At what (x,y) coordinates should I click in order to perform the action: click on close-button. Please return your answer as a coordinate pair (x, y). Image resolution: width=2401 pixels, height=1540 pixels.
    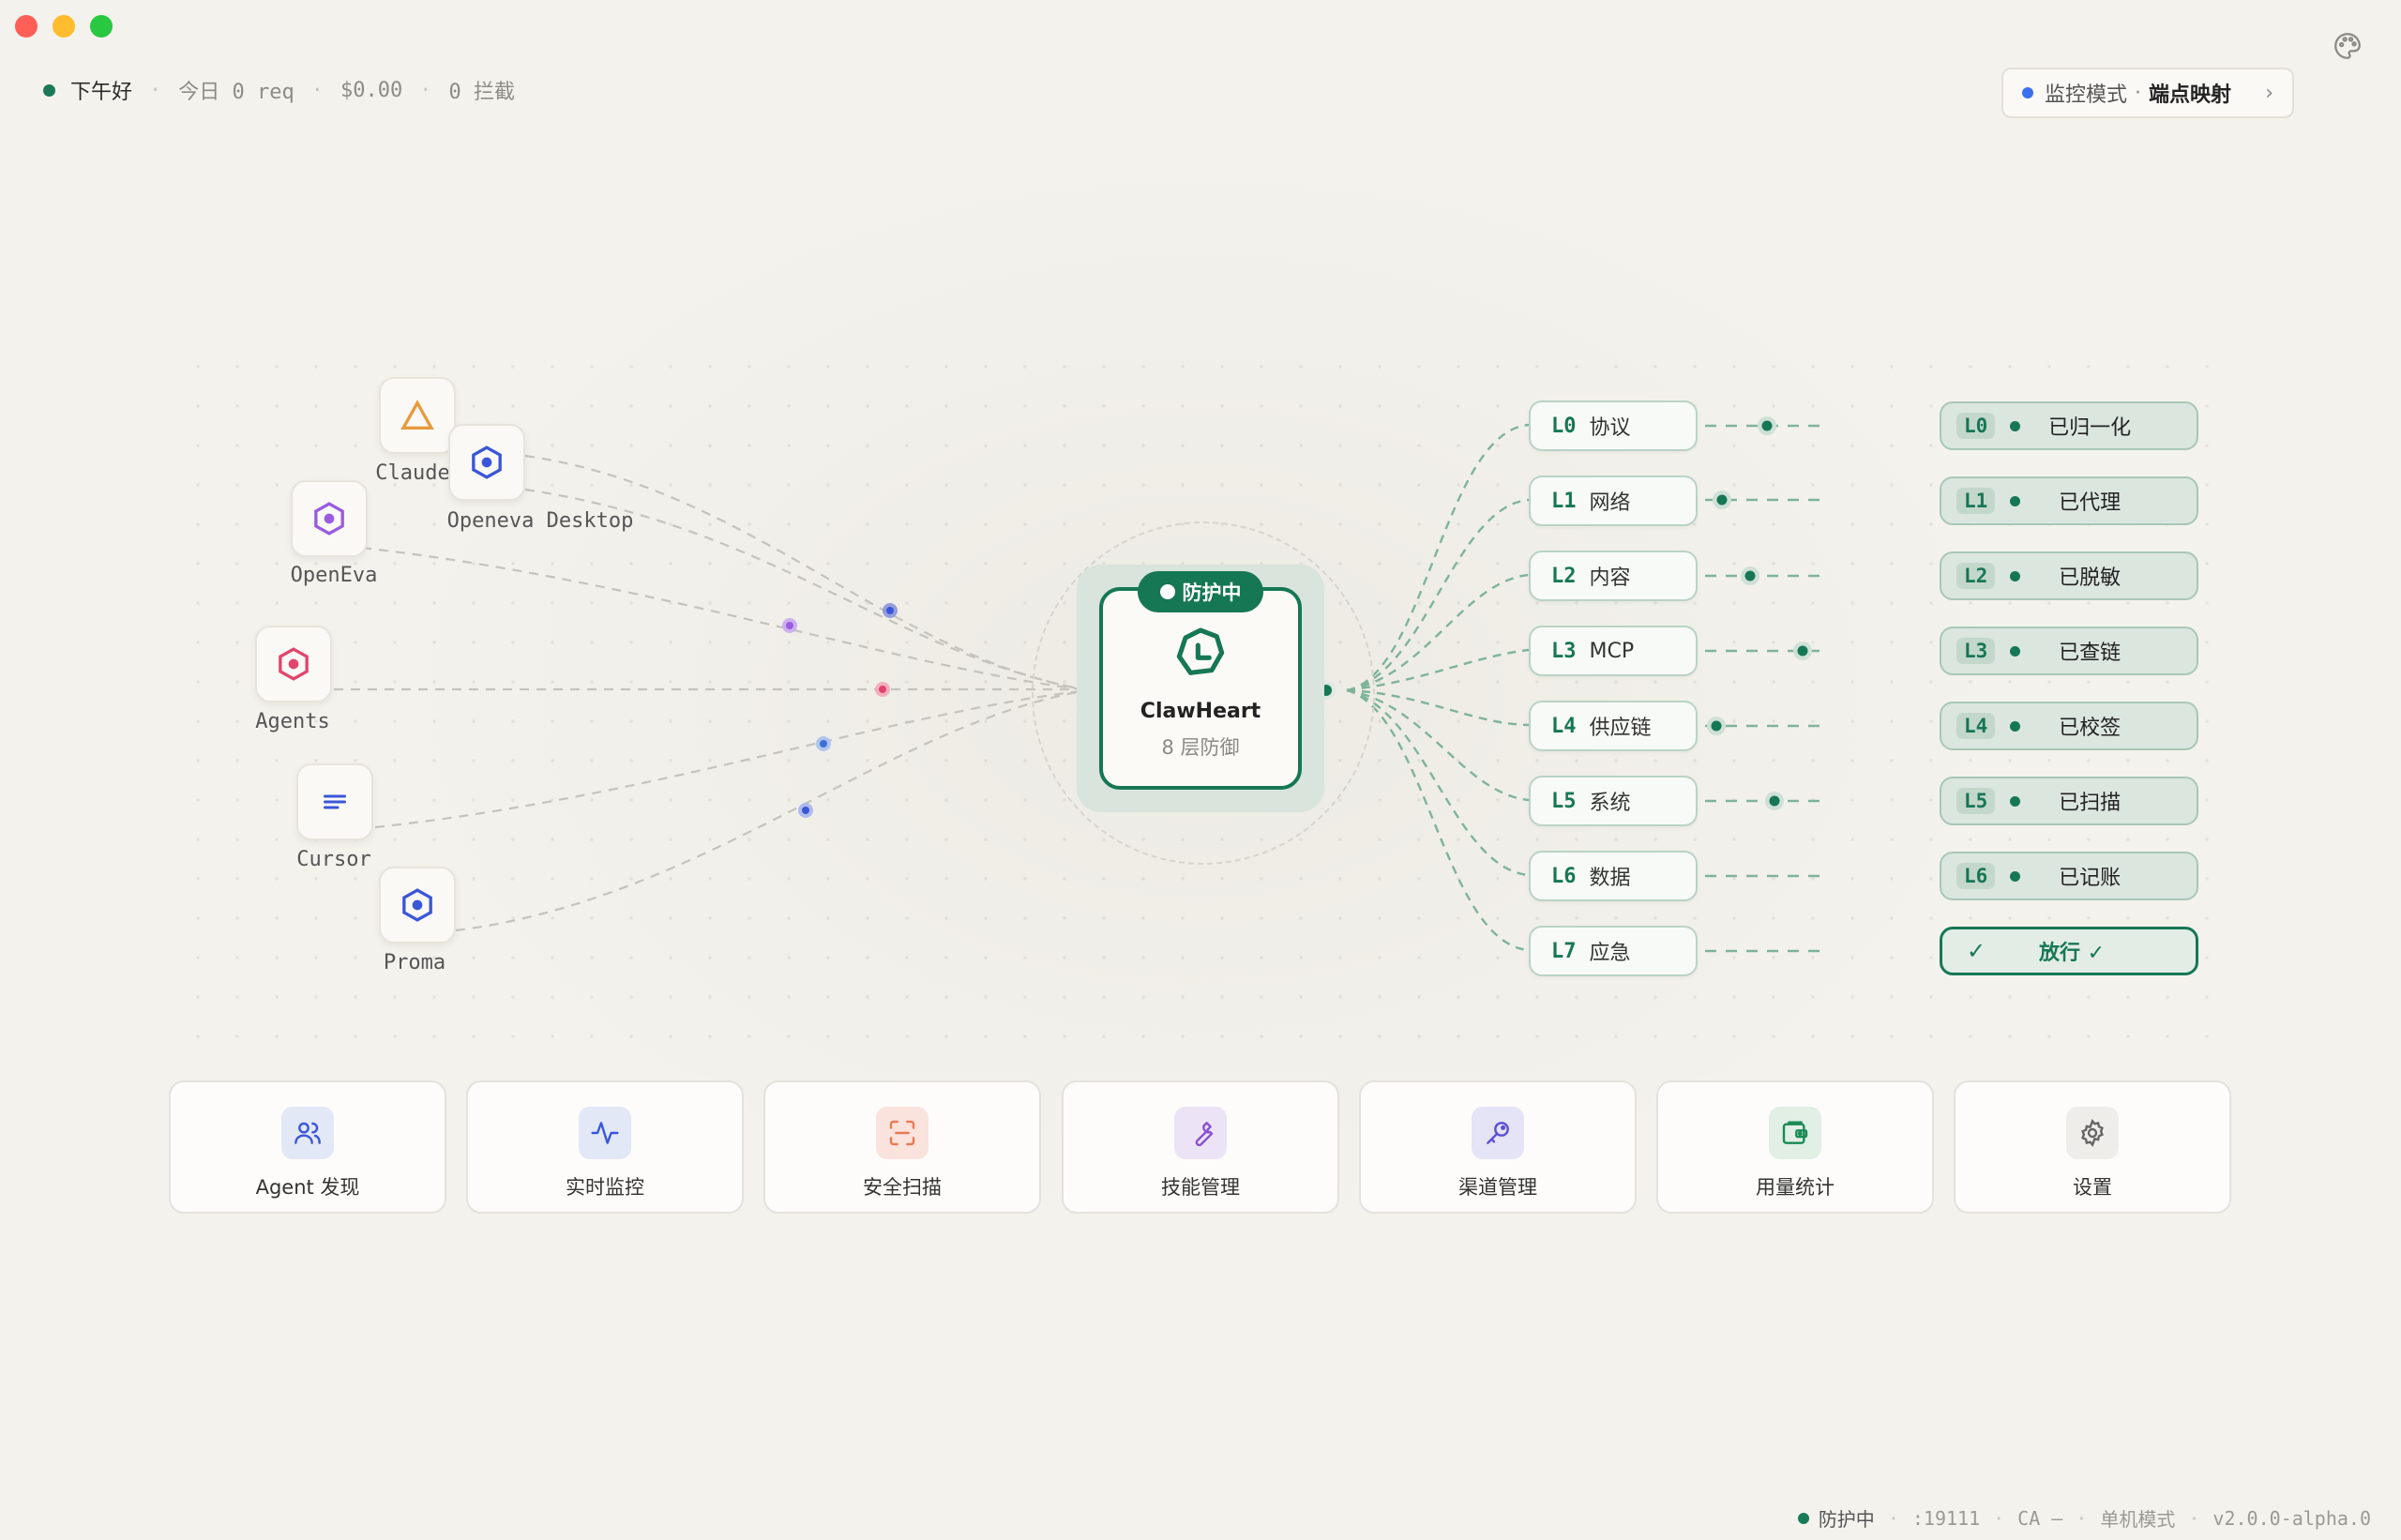
    Looking at the image, I should click on (26, 26).